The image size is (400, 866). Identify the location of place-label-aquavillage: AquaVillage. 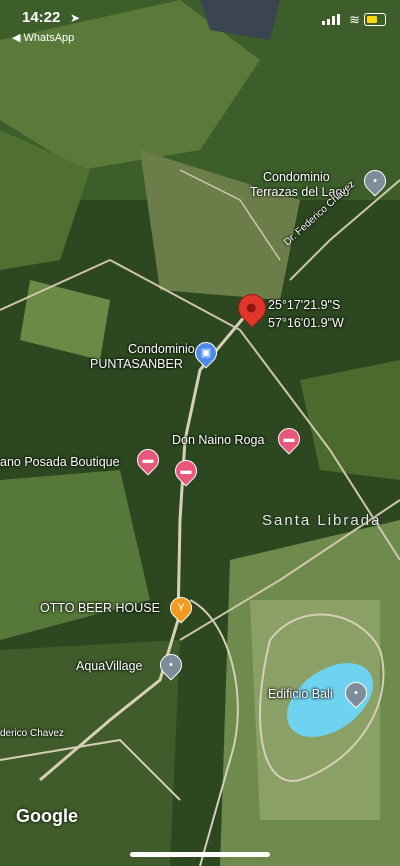
(109, 666).